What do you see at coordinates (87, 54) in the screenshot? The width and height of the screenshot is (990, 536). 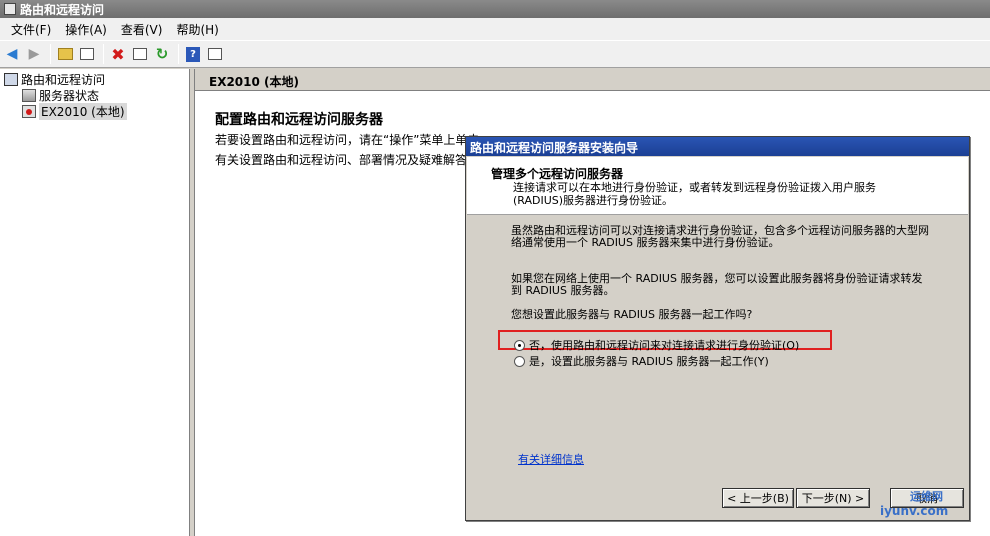 I see `show-hide-tree-icon` at bounding box center [87, 54].